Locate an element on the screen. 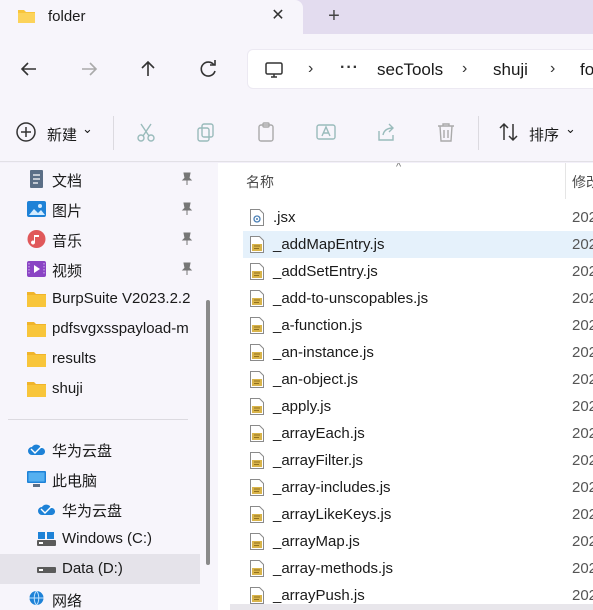  command-bar: 新建 ⌄ 排序 ⌄ is located at coordinates (296, 133).